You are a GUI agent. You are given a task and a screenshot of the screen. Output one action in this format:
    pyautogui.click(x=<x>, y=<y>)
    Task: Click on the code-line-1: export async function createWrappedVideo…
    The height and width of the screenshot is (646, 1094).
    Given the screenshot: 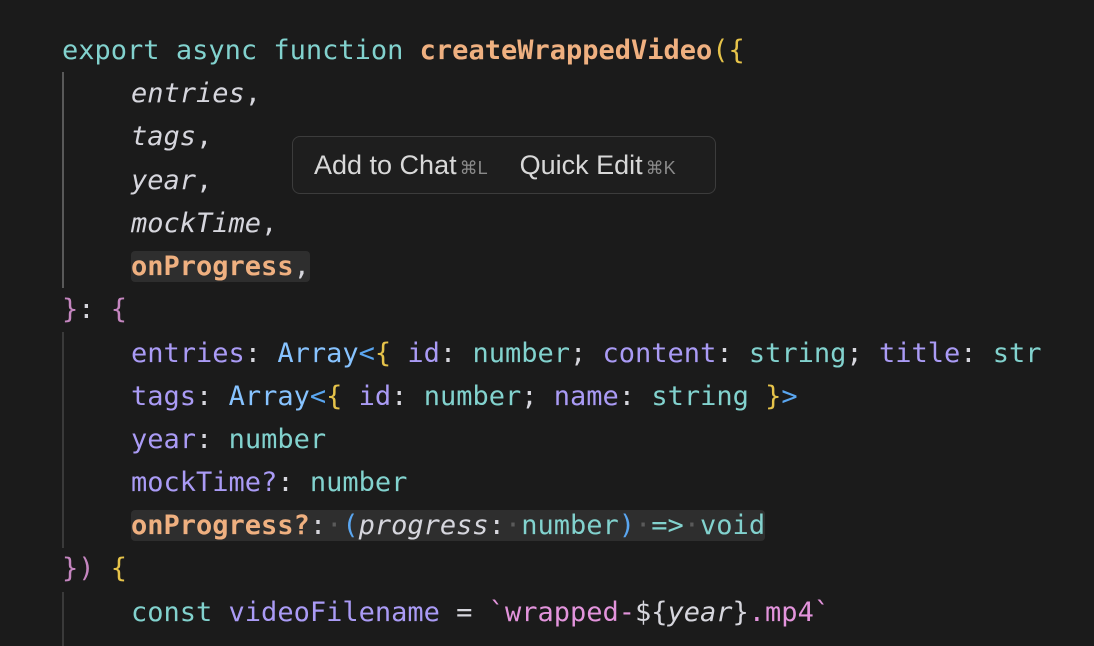 What is the action you would take?
    pyautogui.click(x=403, y=50)
    